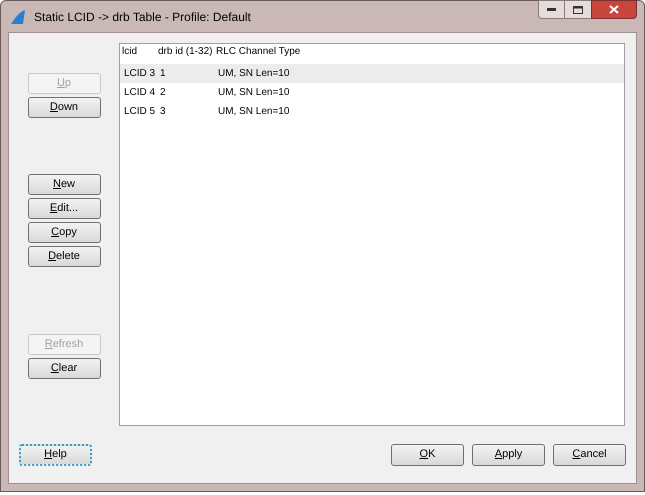  What do you see at coordinates (139, 74) in the screenshot?
I see `table-cell-text: LCID 3` at bounding box center [139, 74].